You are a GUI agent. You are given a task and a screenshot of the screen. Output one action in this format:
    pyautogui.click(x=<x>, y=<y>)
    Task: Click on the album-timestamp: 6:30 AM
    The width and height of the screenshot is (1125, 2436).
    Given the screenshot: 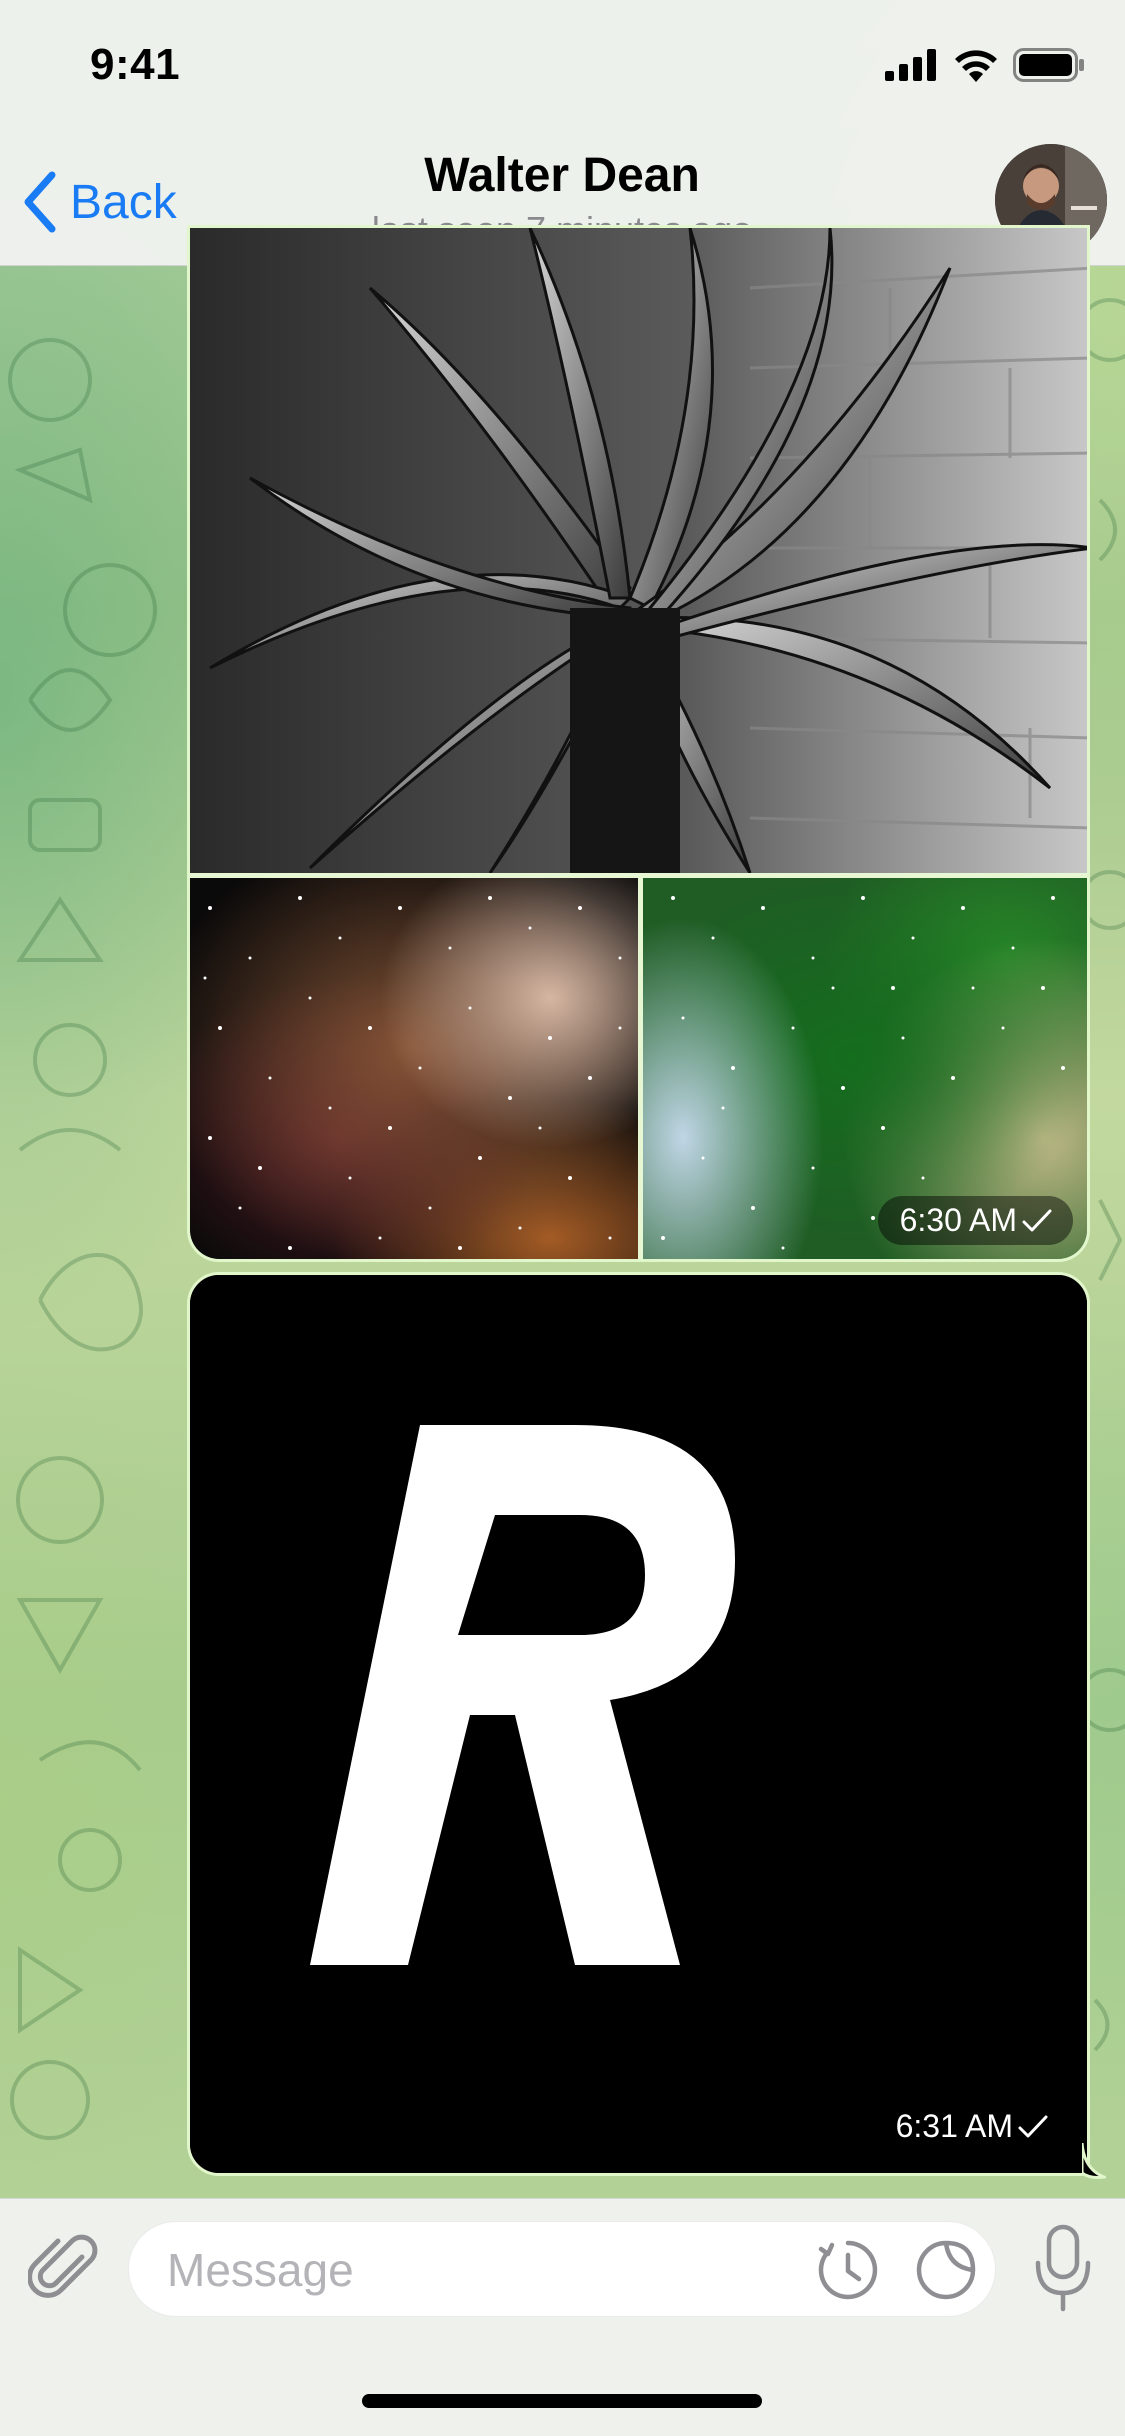 What is the action you would take?
    pyautogui.click(x=975, y=1220)
    